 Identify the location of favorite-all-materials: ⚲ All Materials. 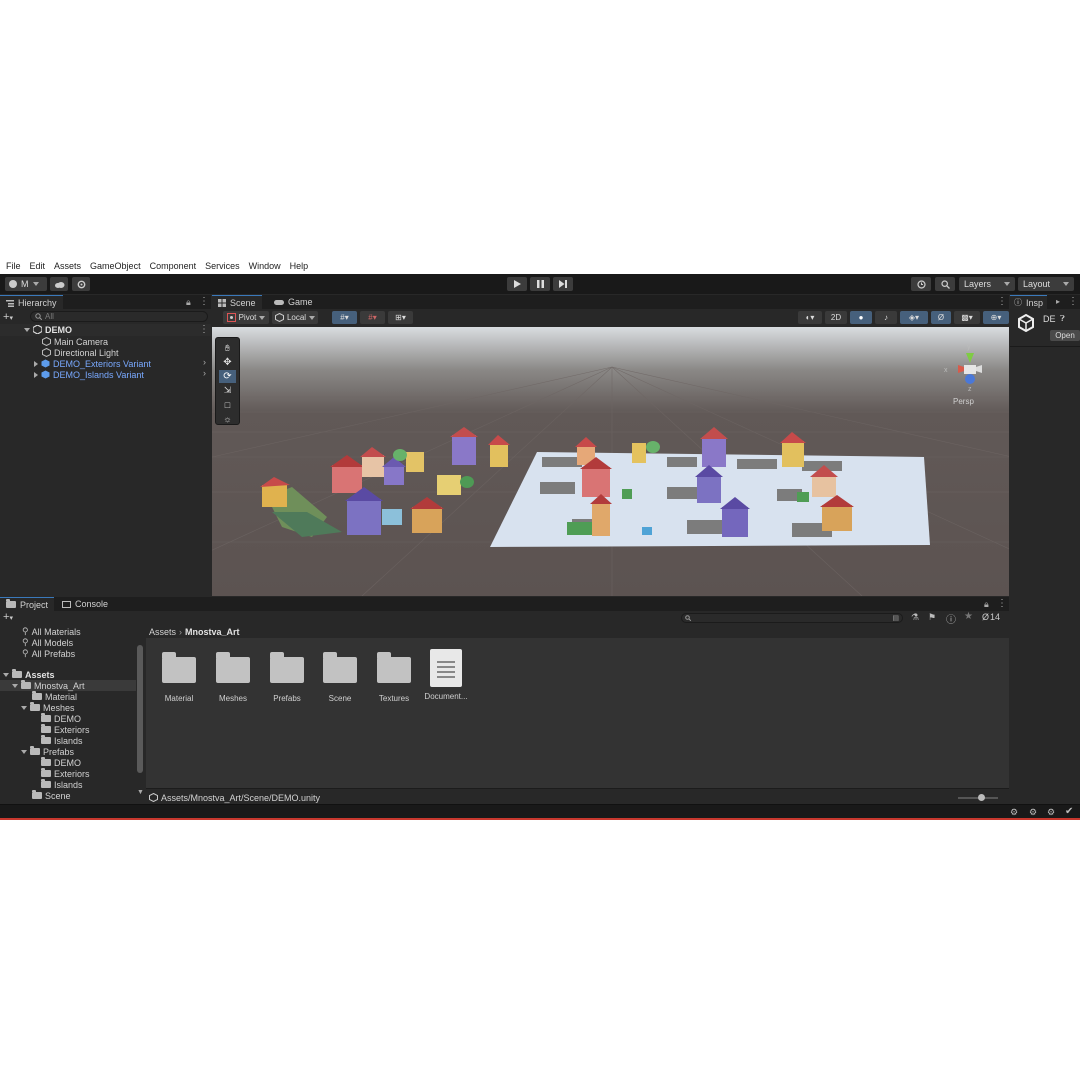
(51, 631).